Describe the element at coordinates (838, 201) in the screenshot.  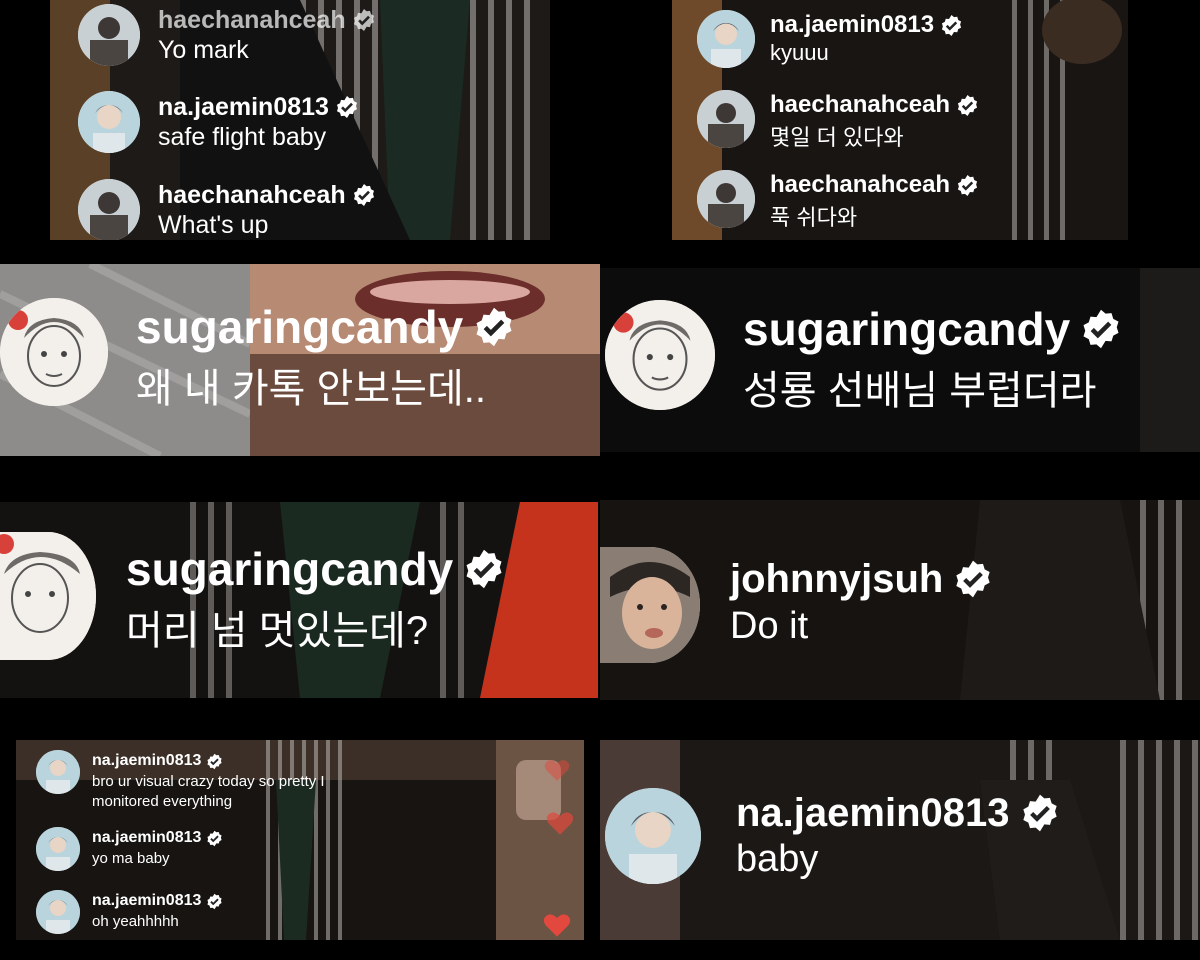
I see `comment: haechanahceah 푹 쉬다와` at that location.